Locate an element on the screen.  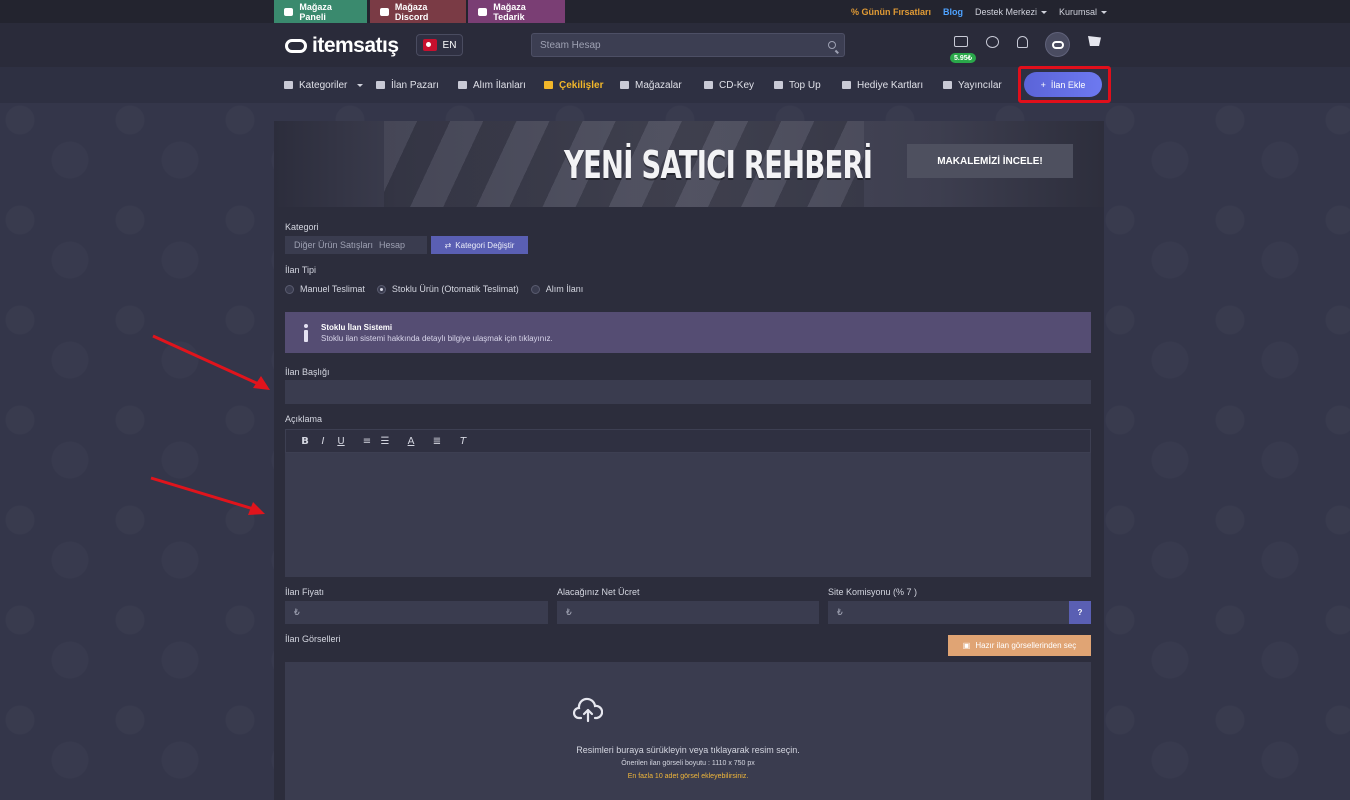
category-path-item: Hesap is located at coordinates (392, 245).